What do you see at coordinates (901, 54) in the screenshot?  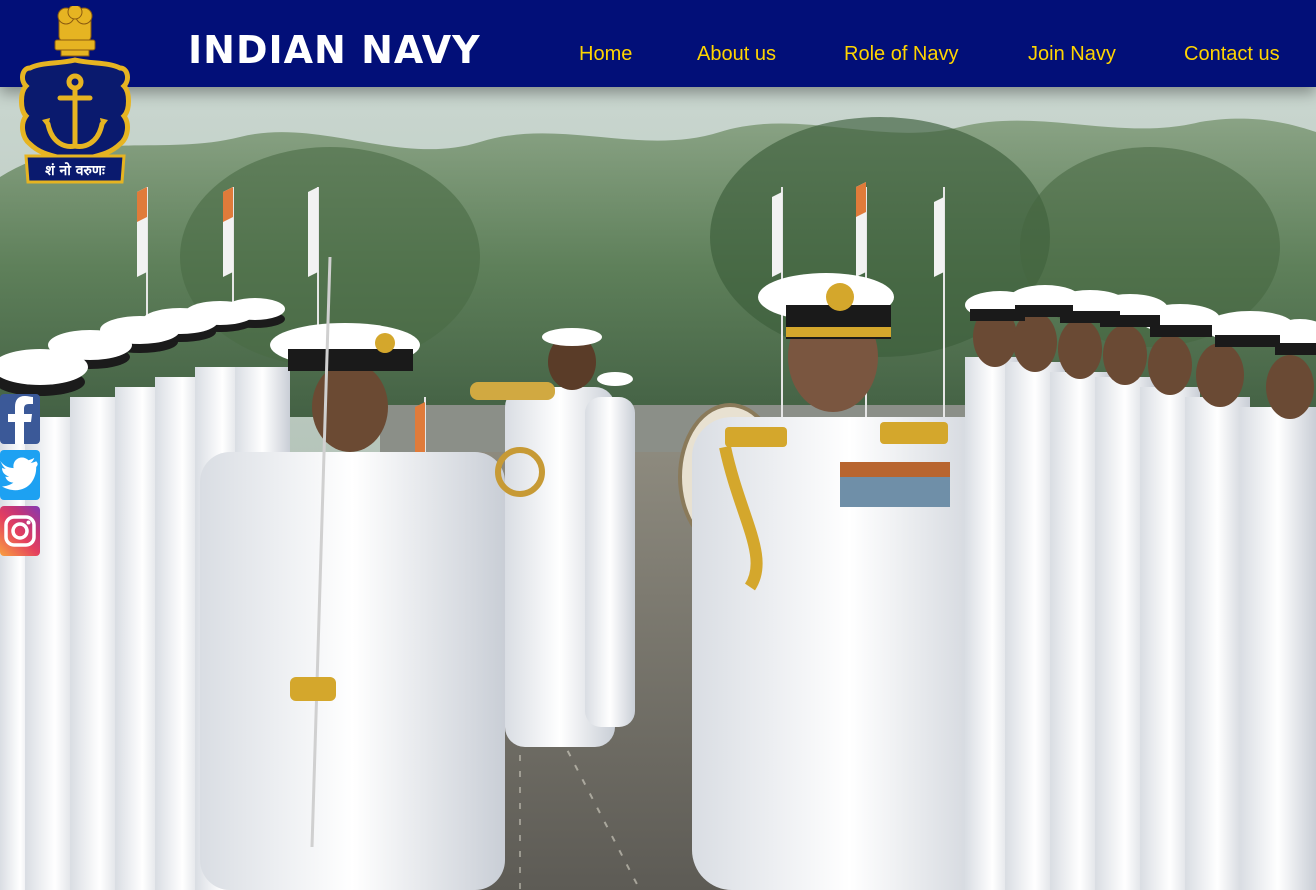 I see `nav-role-link: Role of Navy` at bounding box center [901, 54].